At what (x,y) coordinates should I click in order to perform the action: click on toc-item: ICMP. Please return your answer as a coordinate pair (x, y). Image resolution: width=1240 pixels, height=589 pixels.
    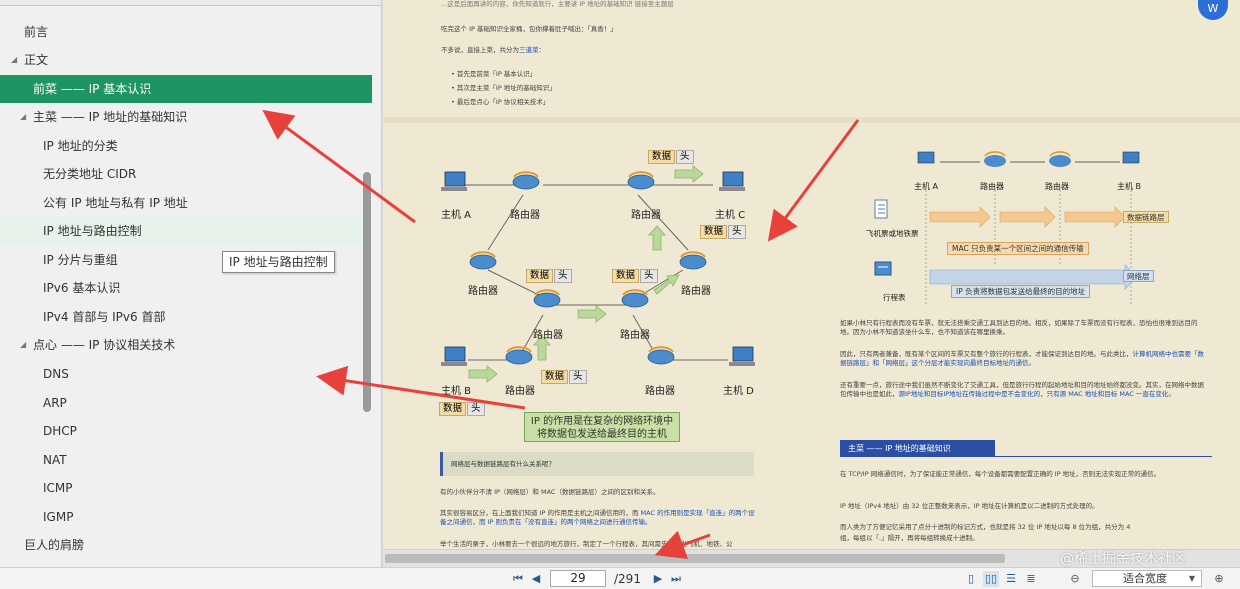
    Looking at the image, I should click on (186, 488).